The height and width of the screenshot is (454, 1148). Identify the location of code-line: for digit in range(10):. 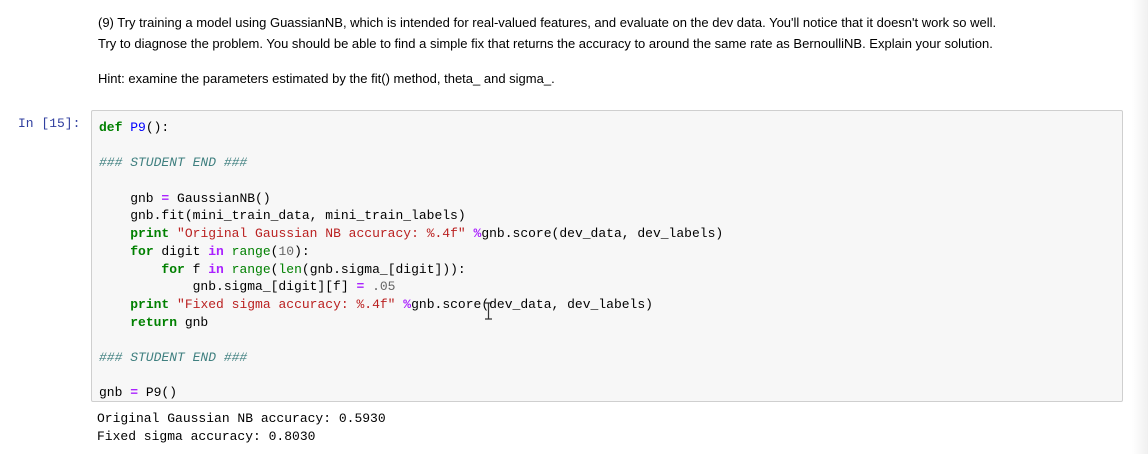
(411, 252).